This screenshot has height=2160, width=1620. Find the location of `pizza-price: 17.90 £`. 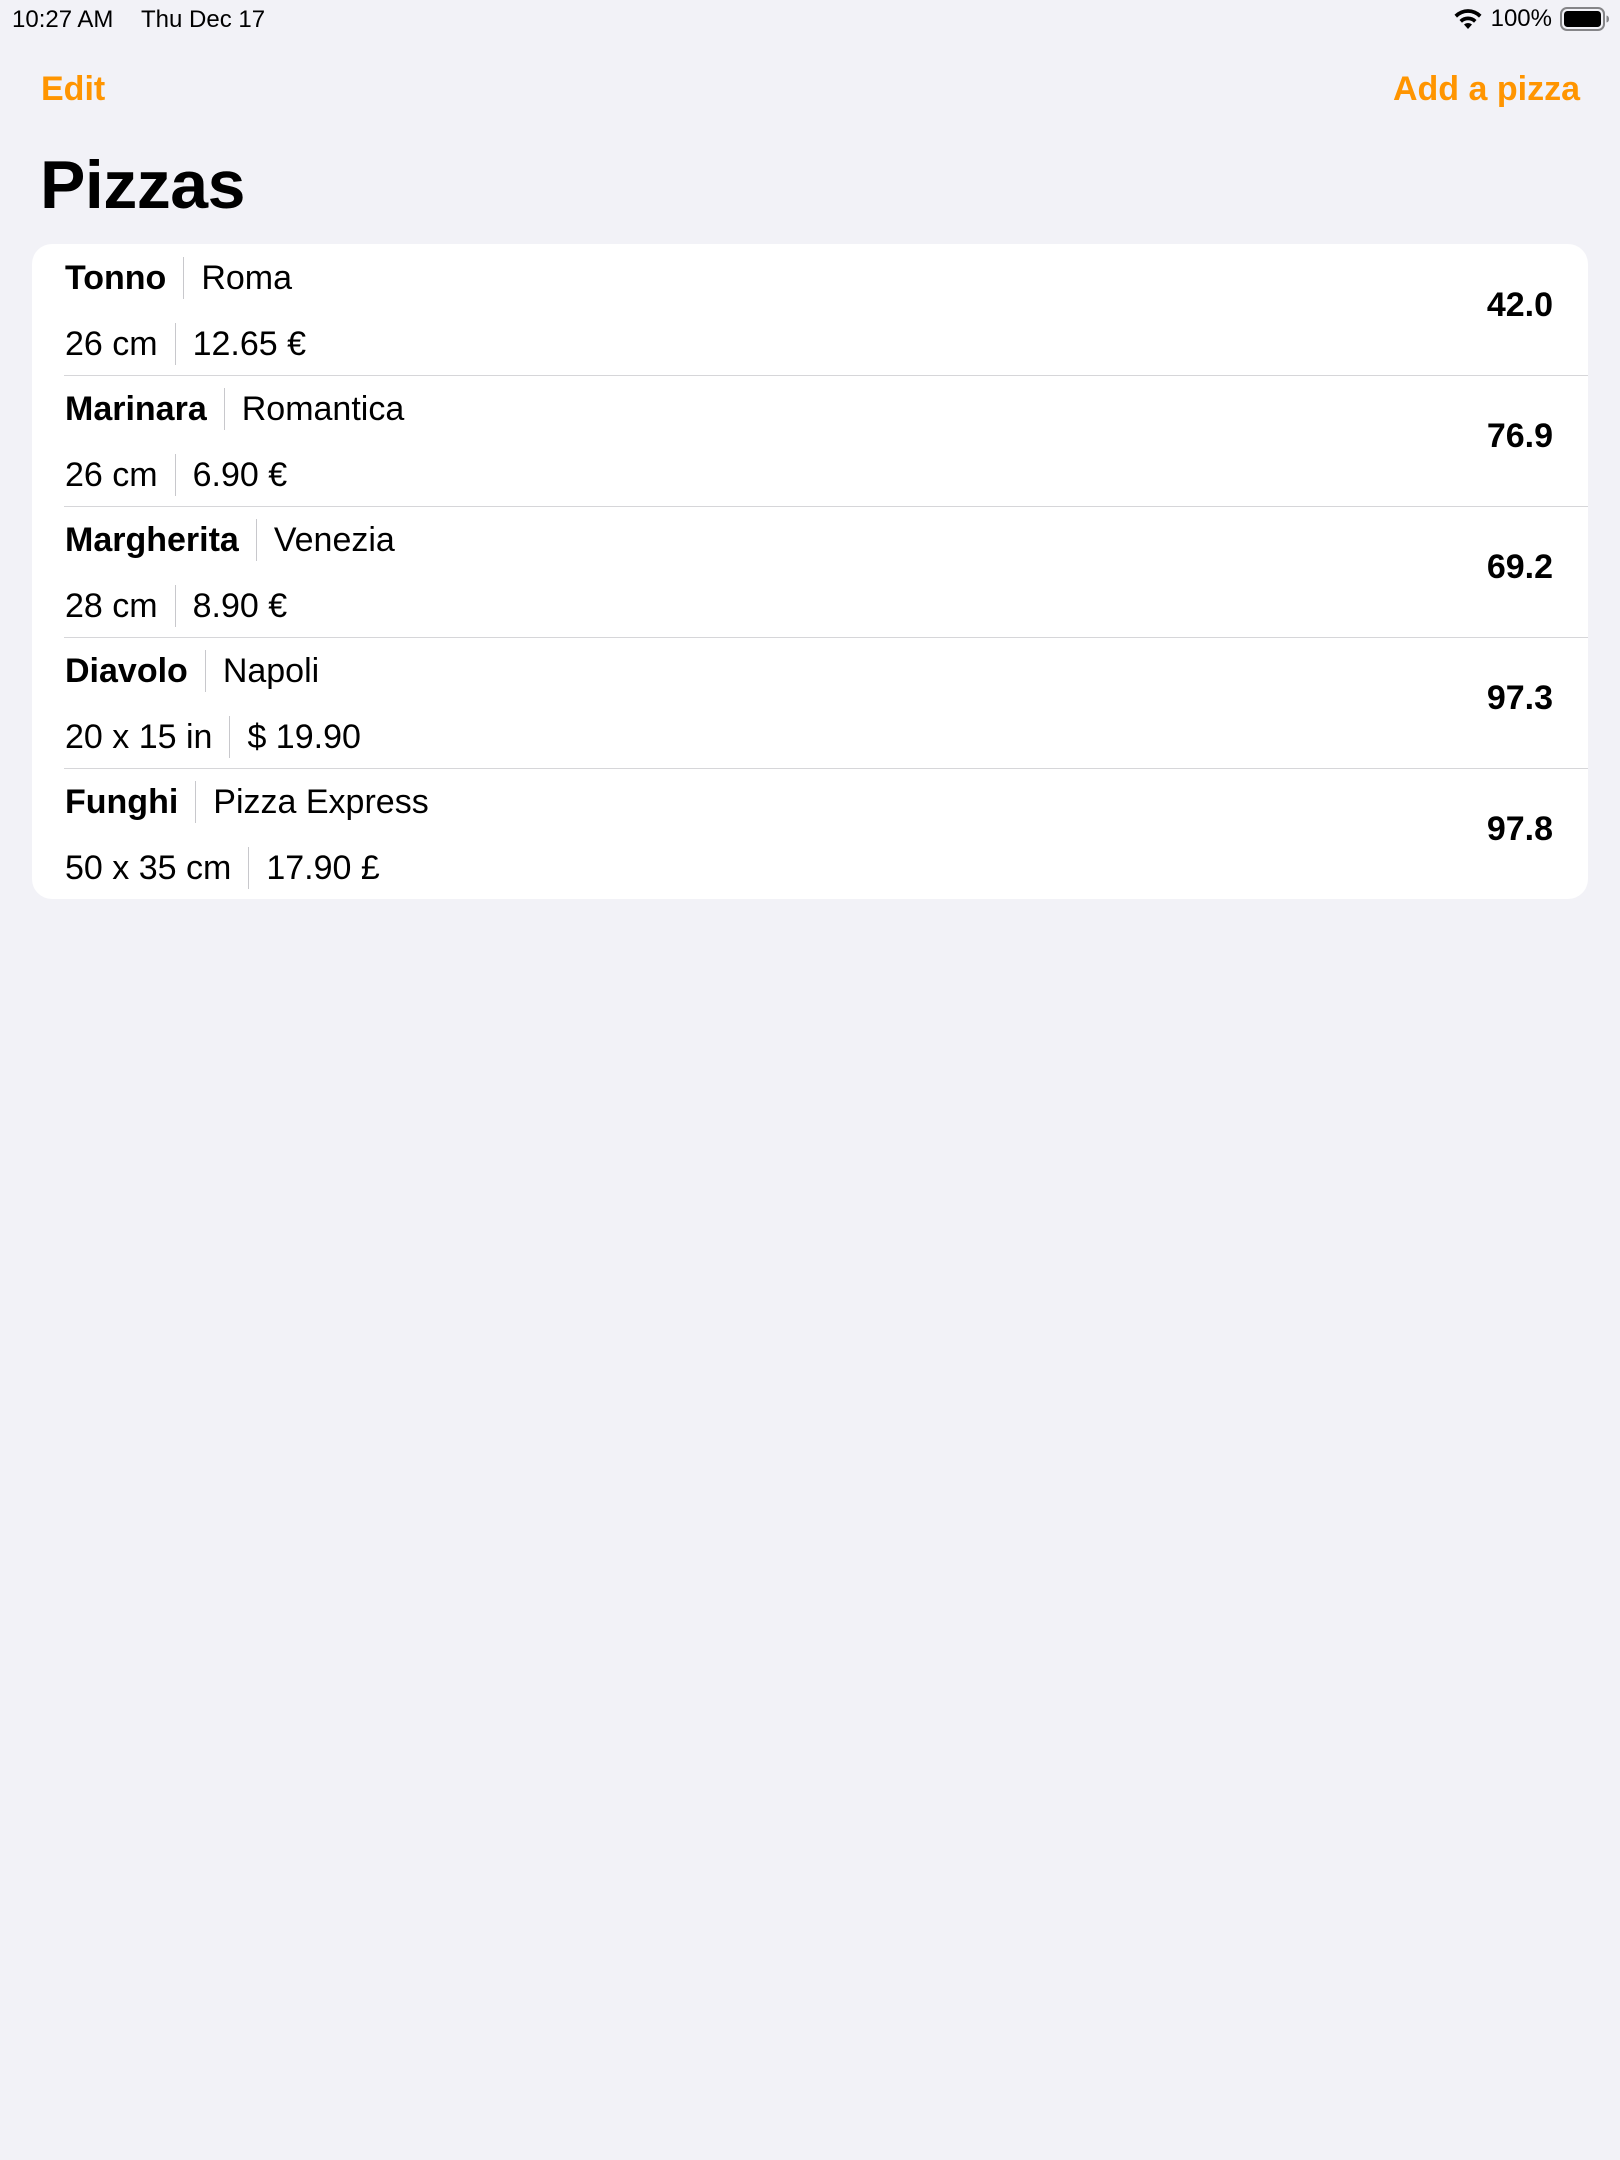

pizza-price: 17.90 £ is located at coordinates (323, 867).